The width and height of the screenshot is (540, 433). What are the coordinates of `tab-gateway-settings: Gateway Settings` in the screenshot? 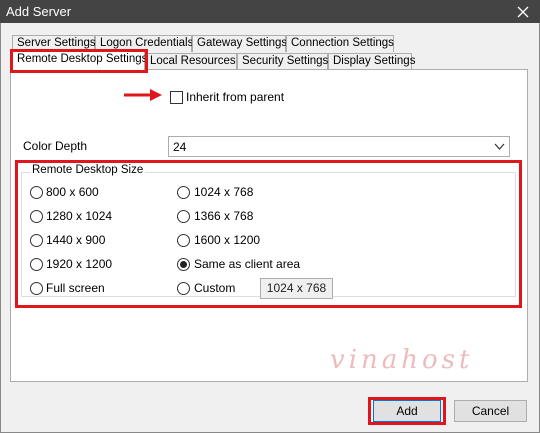 It's located at (240, 43).